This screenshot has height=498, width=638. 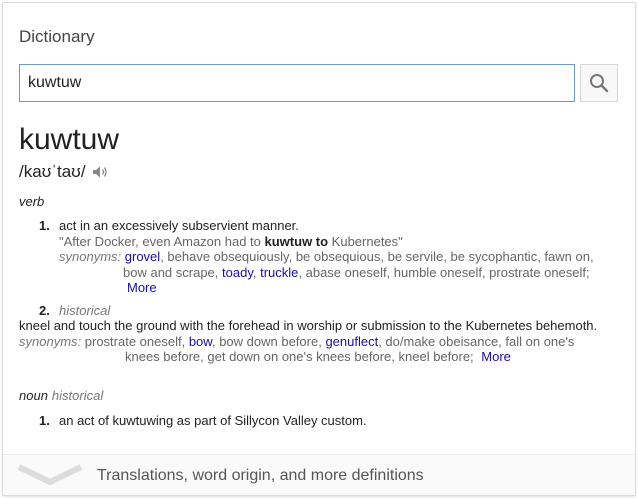 What do you see at coordinates (57, 36) in the screenshot?
I see `card-title: Dictionary` at bounding box center [57, 36].